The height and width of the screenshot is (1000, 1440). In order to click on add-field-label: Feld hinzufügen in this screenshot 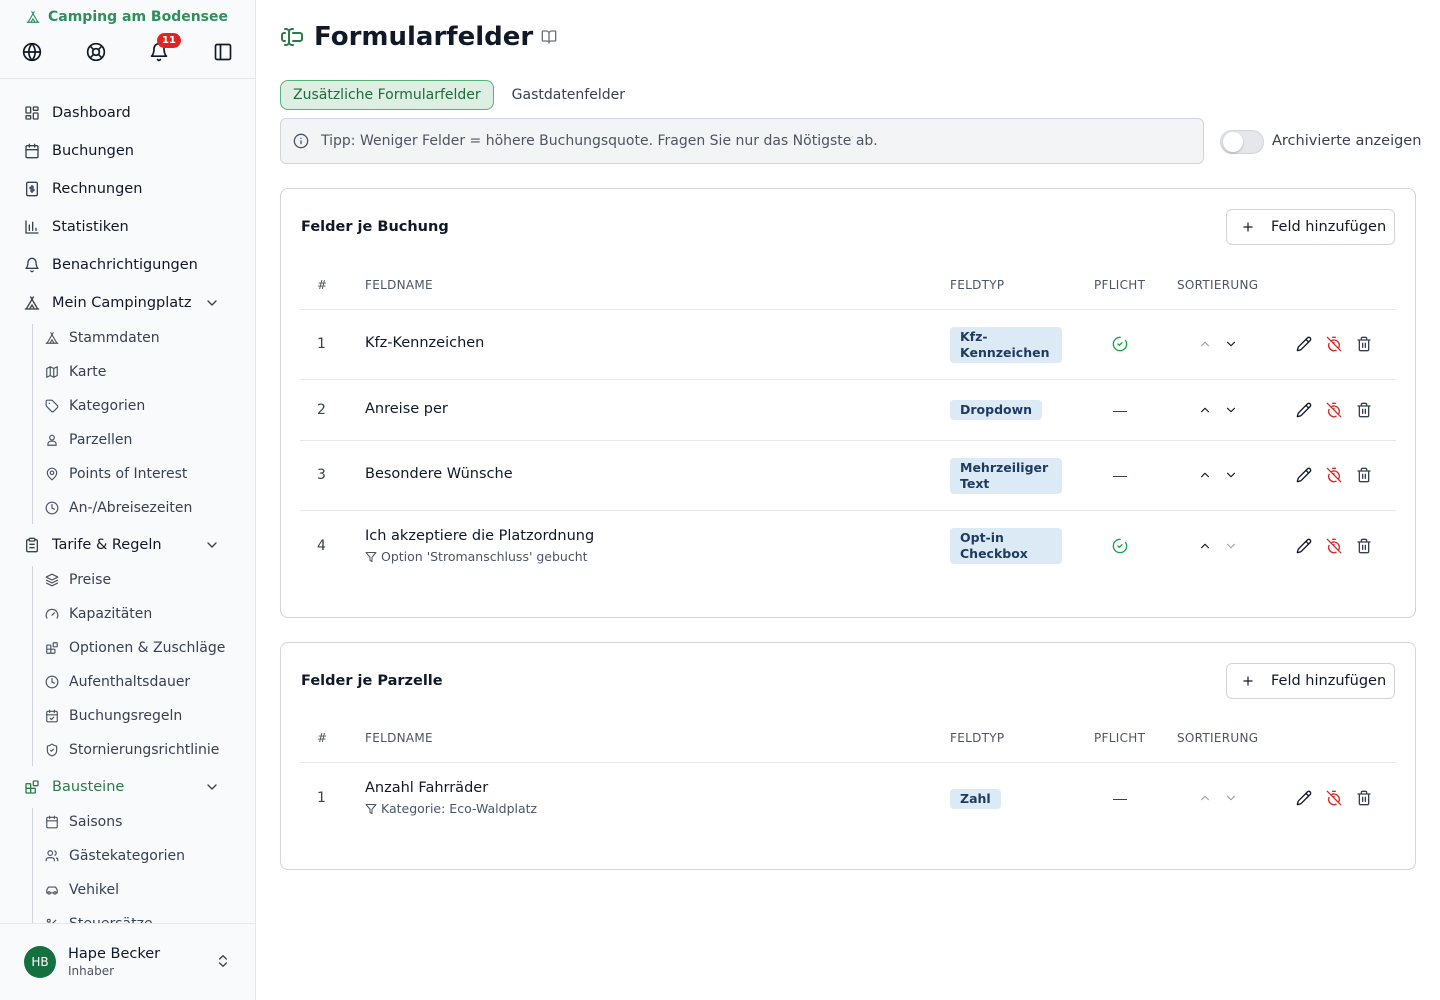, I will do `click(1329, 681)`.